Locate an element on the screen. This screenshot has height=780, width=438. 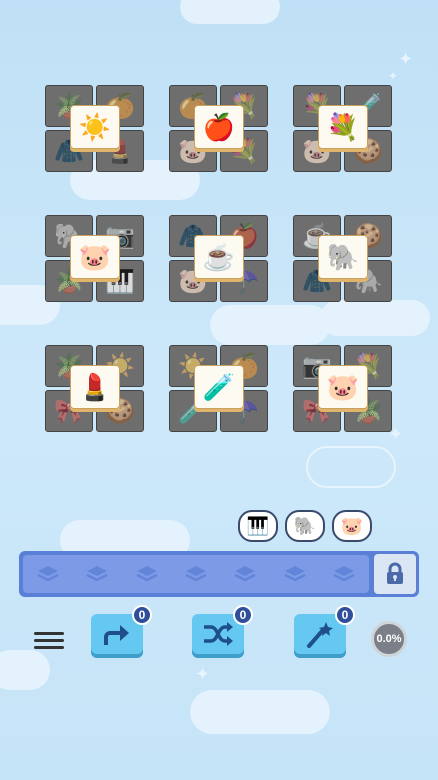
magic-button: 0 is located at coordinates (324, 629).